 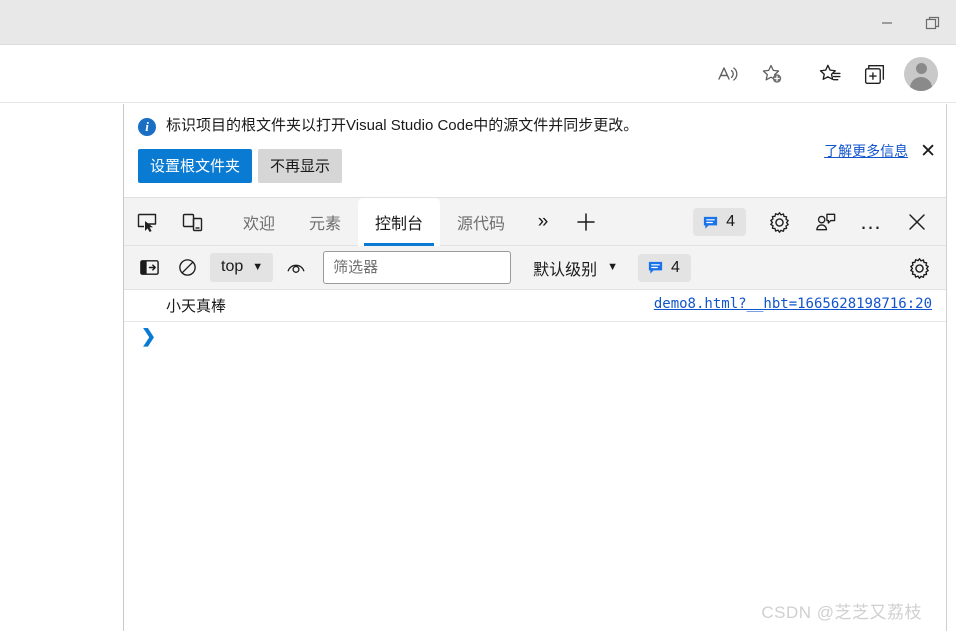 I want to click on issues-badge: 4, so click(x=719, y=222).